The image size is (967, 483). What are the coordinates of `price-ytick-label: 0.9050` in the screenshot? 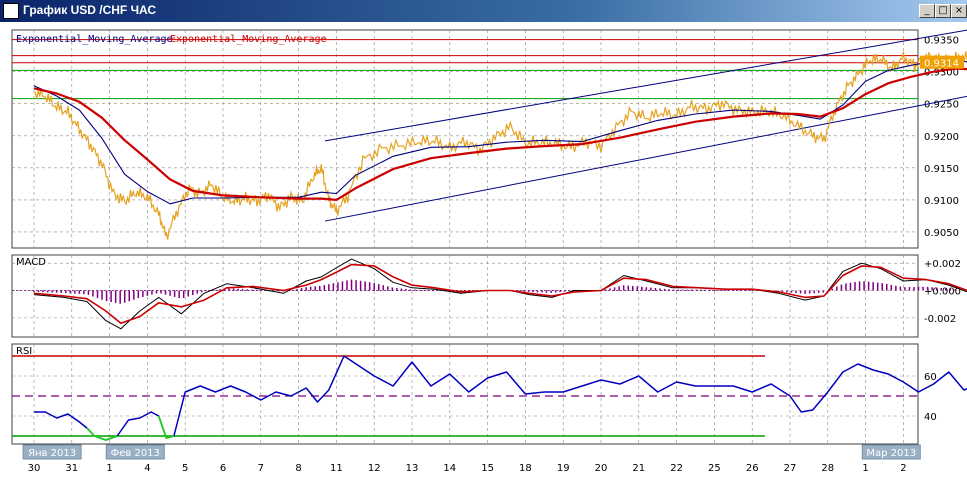 It's located at (941, 233).